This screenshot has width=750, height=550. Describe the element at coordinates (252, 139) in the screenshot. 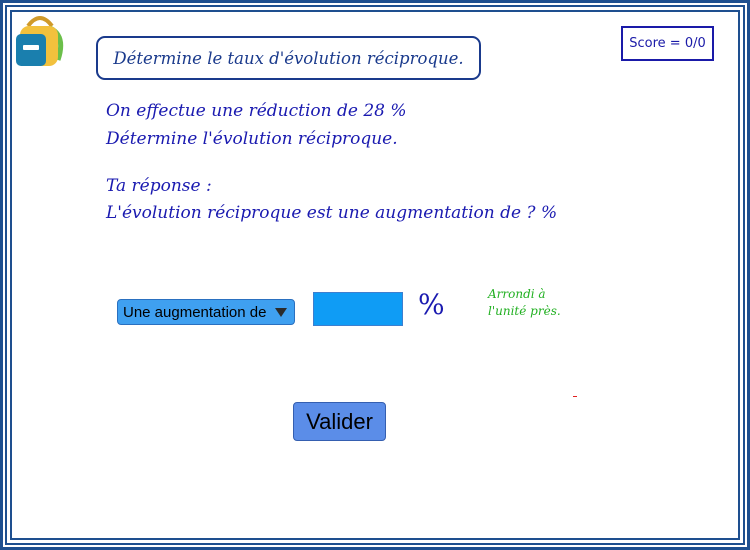

I see `statement-line-2: Détermine l'évolution réciproque.` at that location.